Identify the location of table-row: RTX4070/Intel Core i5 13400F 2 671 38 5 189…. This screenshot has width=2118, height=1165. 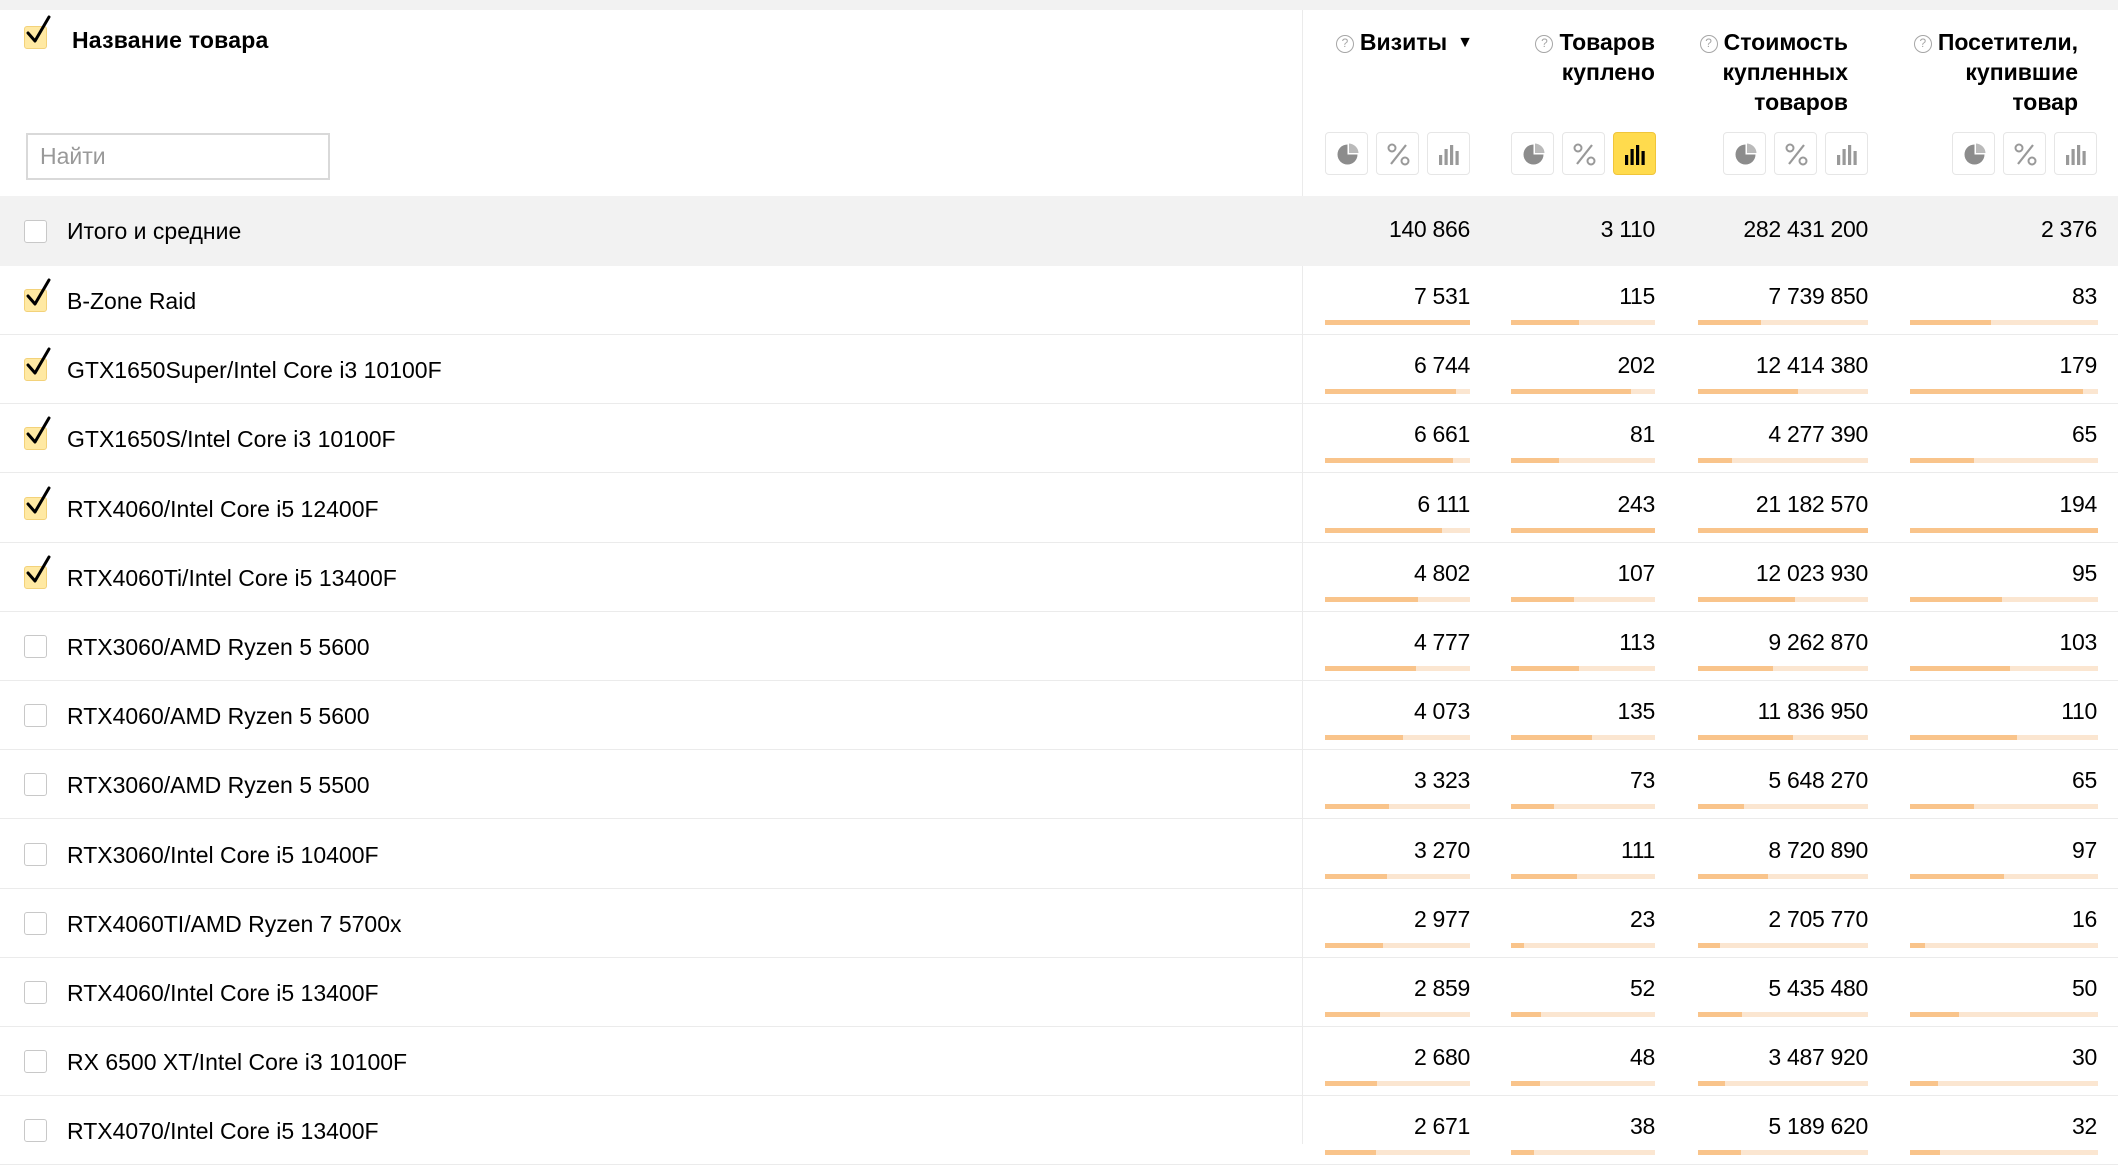
(1059, 1130).